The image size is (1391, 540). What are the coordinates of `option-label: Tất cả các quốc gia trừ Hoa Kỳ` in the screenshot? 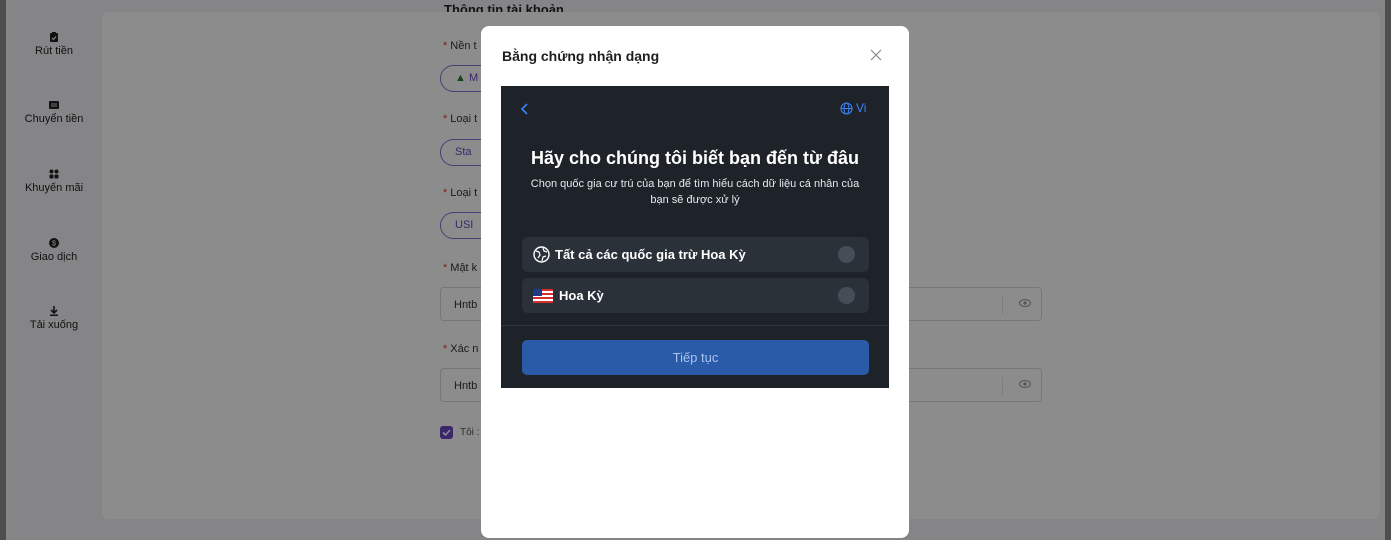 It's located at (650, 254).